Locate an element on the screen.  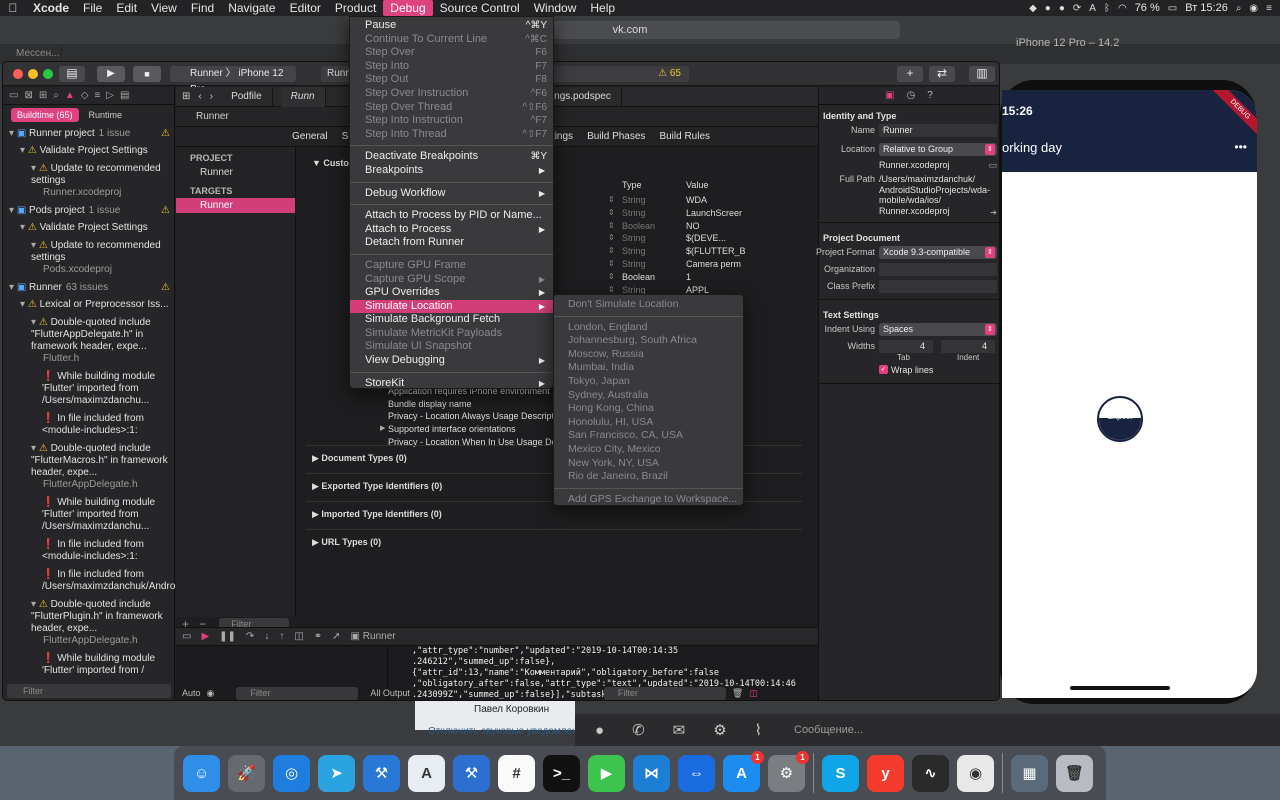
finder-icon: ☺ is located at coordinates (201, 773).